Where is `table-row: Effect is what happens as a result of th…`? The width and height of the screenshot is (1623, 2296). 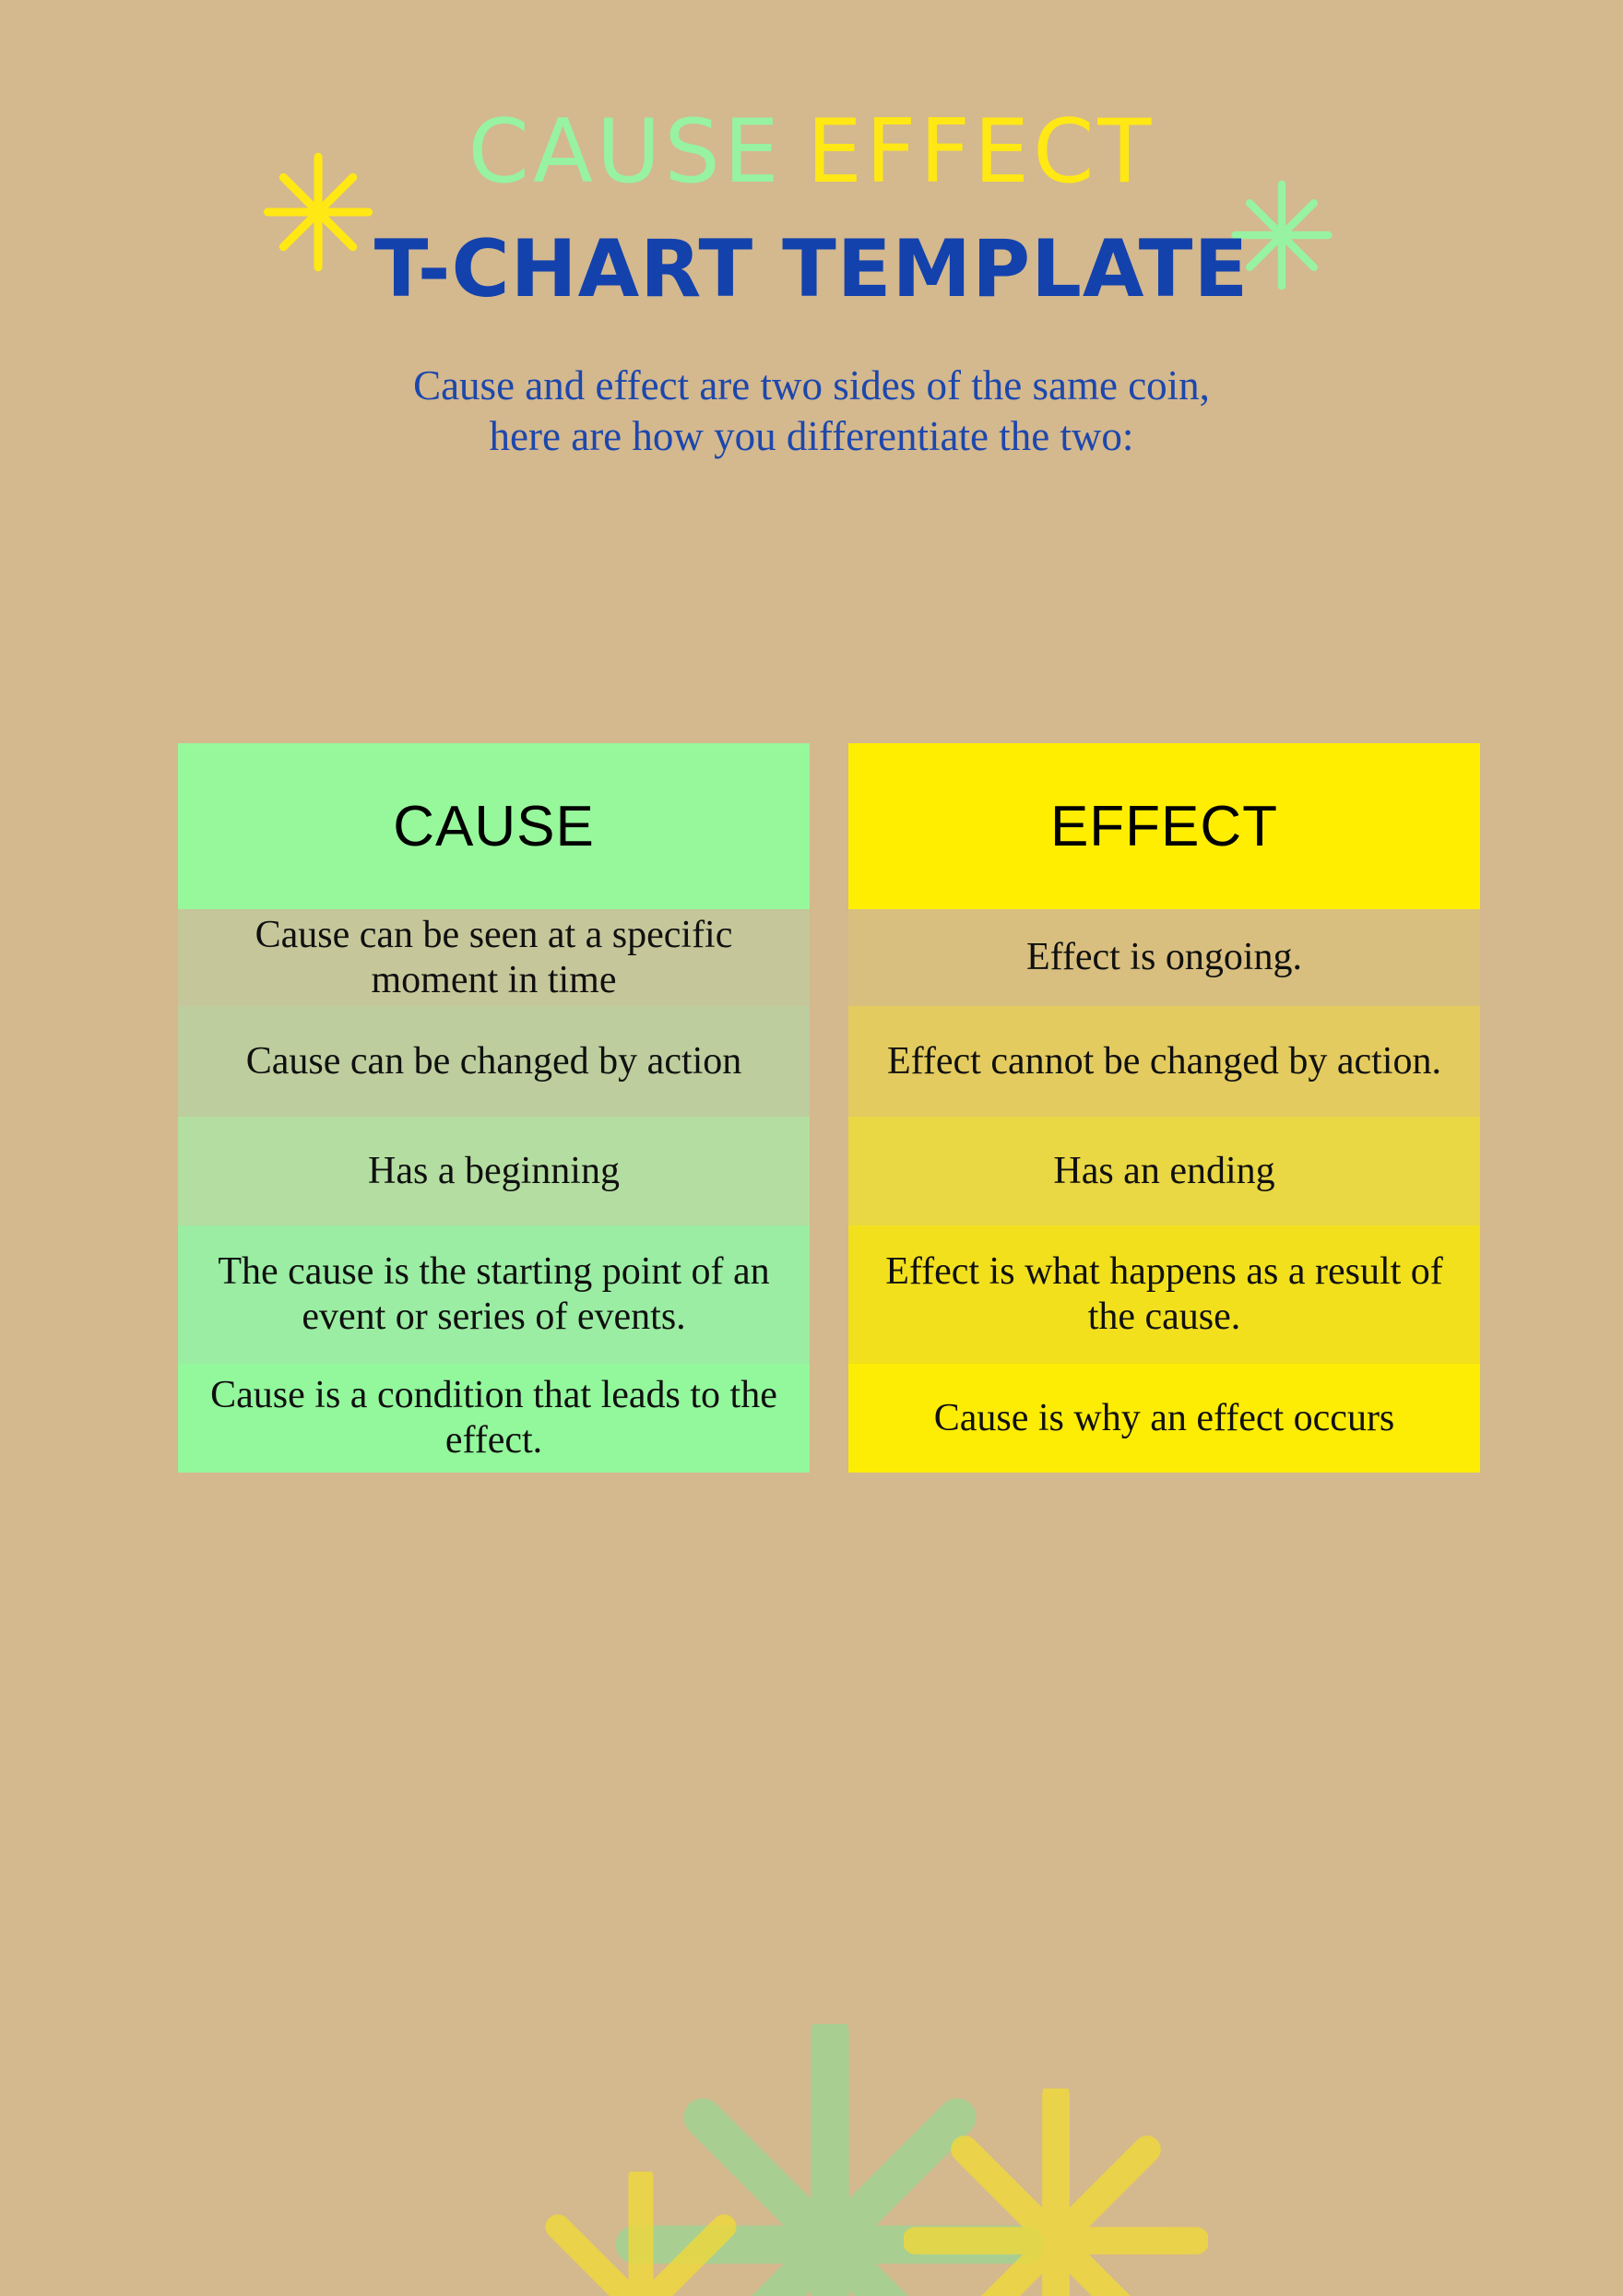
table-row: Effect is what happens as a result of th… is located at coordinates (1164, 1294).